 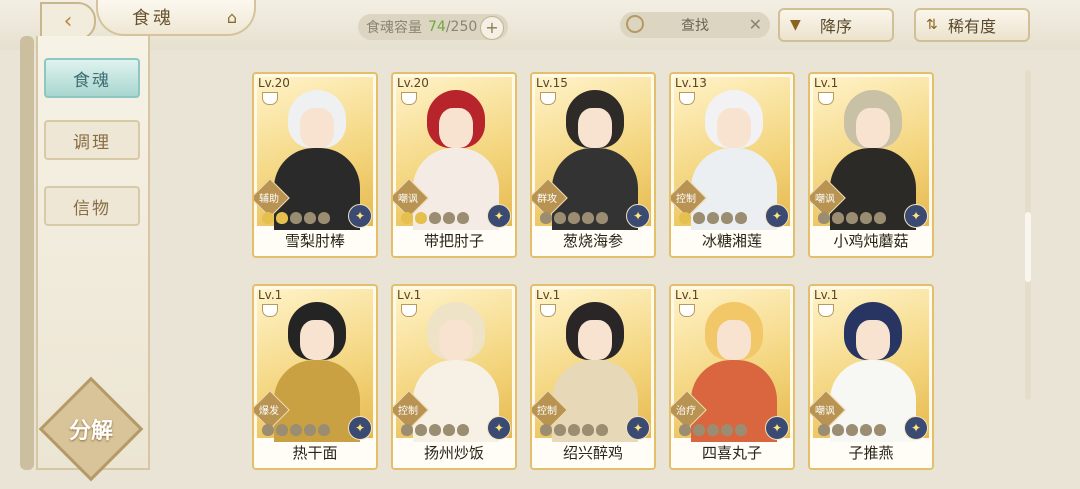 What do you see at coordinates (27, 253) in the screenshot?
I see `sidebar-pillar` at bounding box center [27, 253].